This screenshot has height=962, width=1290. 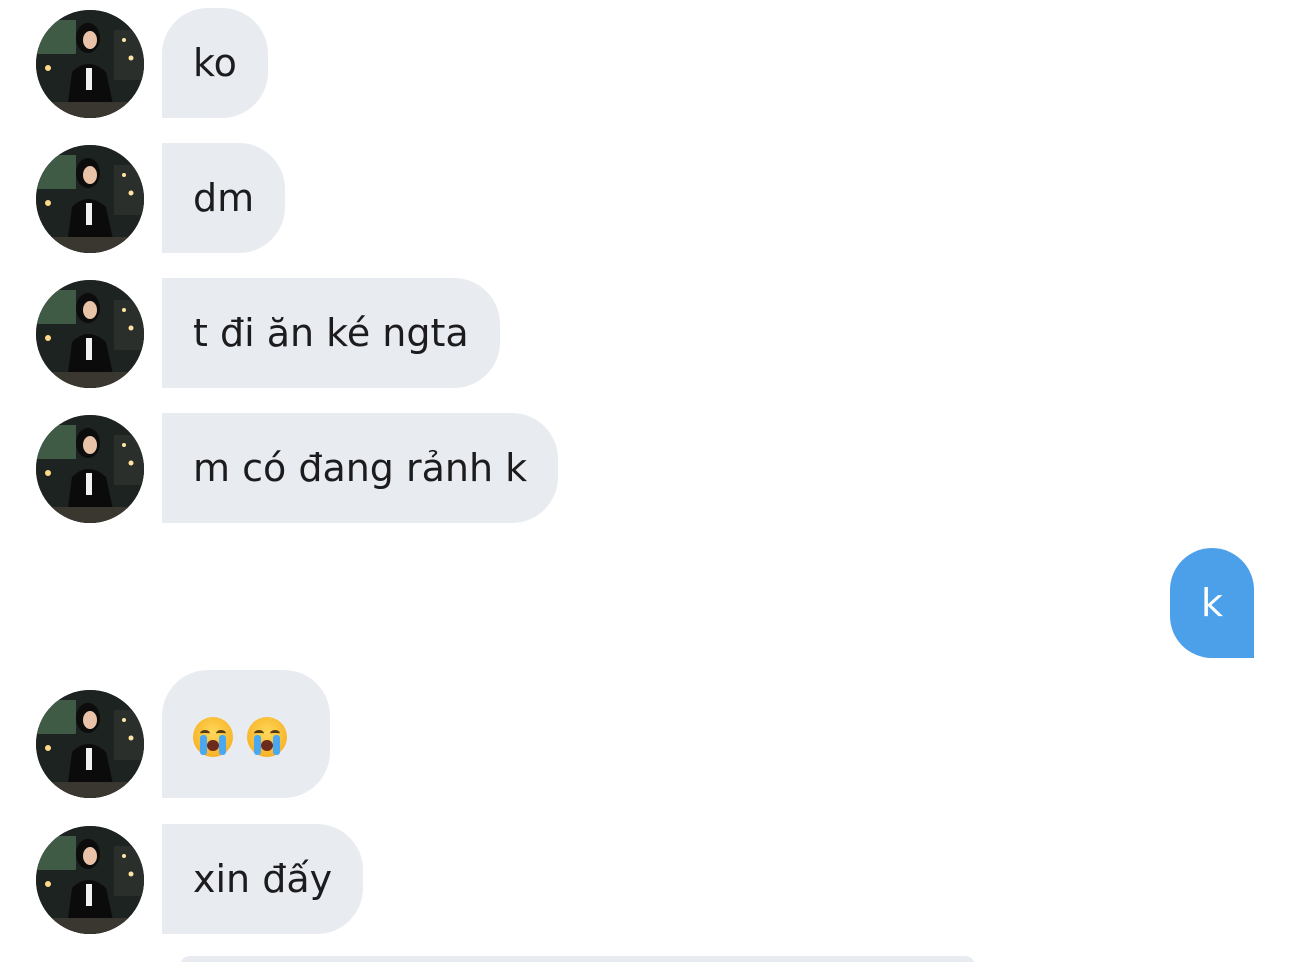 I want to click on message-text: t đi ăn ké ngta, so click(x=331, y=333).